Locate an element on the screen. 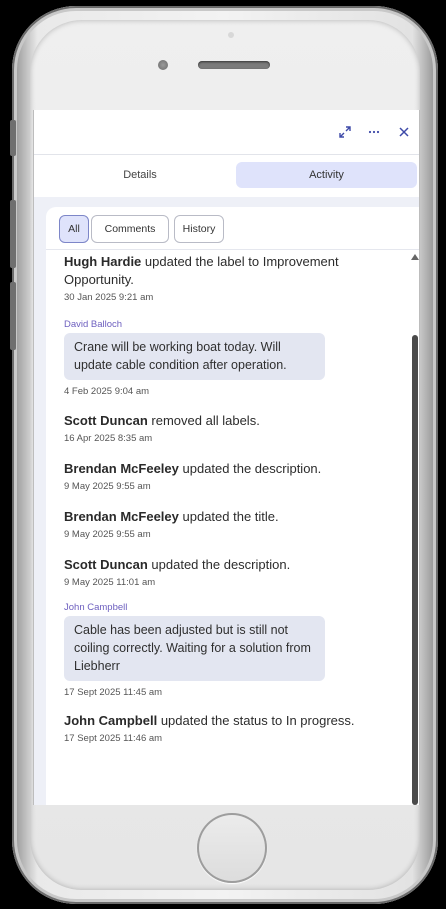 This screenshot has width=446, height=909. activity-timestamp: 4 Feb 2025 9:04 am is located at coordinates (107, 391).